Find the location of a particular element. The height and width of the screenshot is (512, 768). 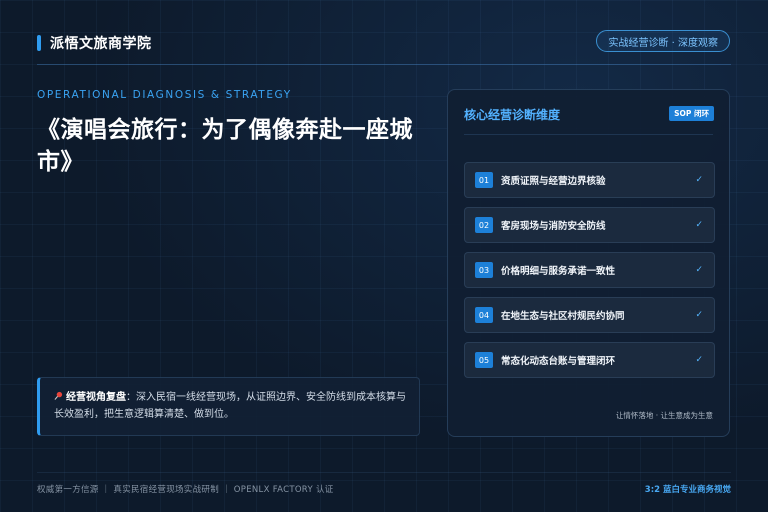

eyebrow-subtitle: OPERATIONAL DIAGNOSIS & STRATEGY is located at coordinates (164, 95).